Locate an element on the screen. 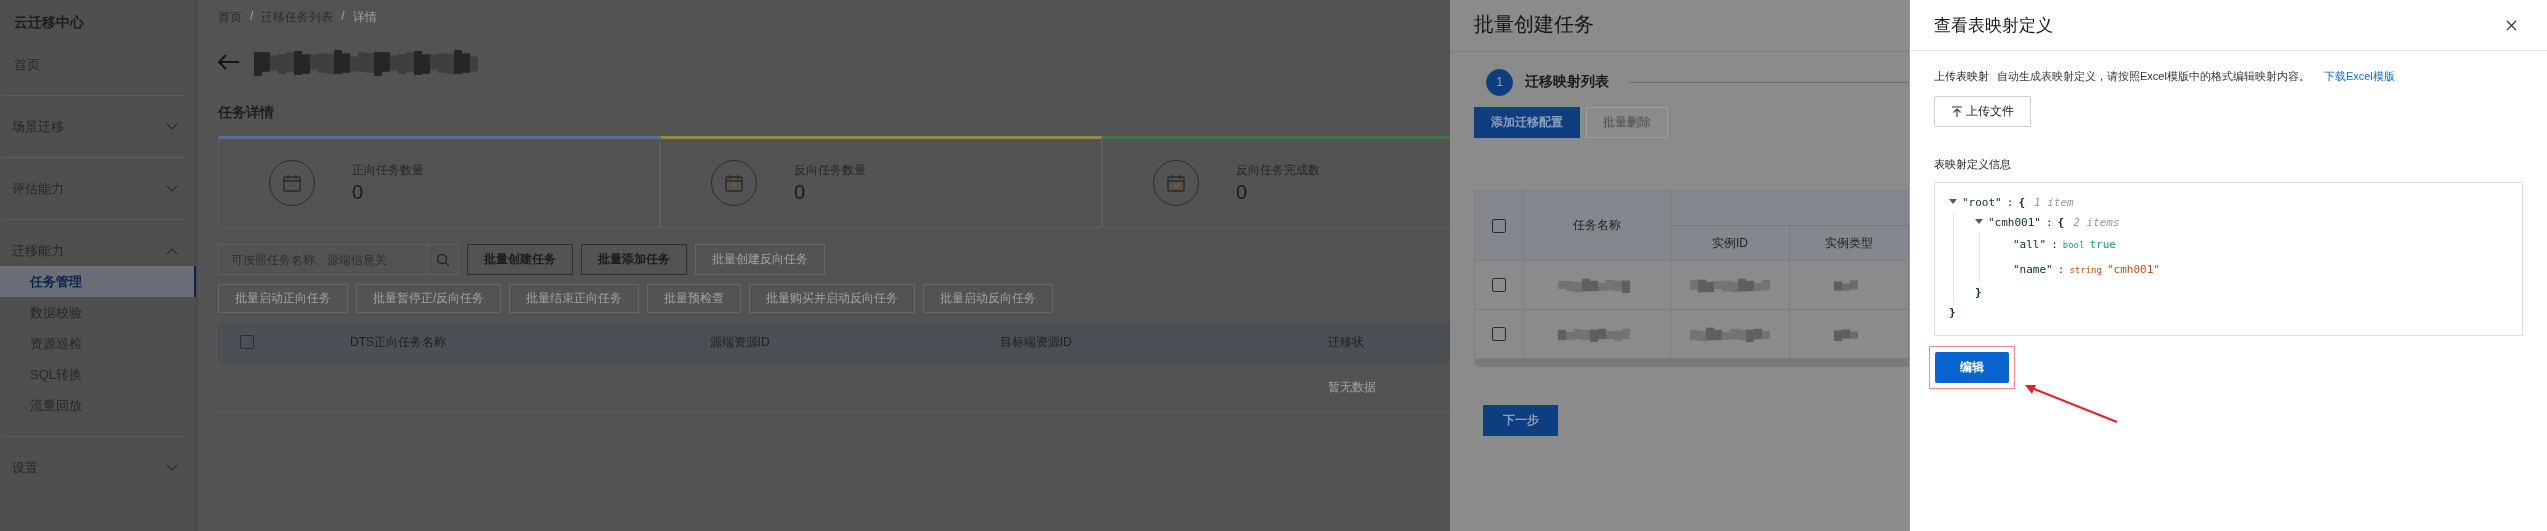  column-header: 任务名称 is located at coordinates (1597, 225).